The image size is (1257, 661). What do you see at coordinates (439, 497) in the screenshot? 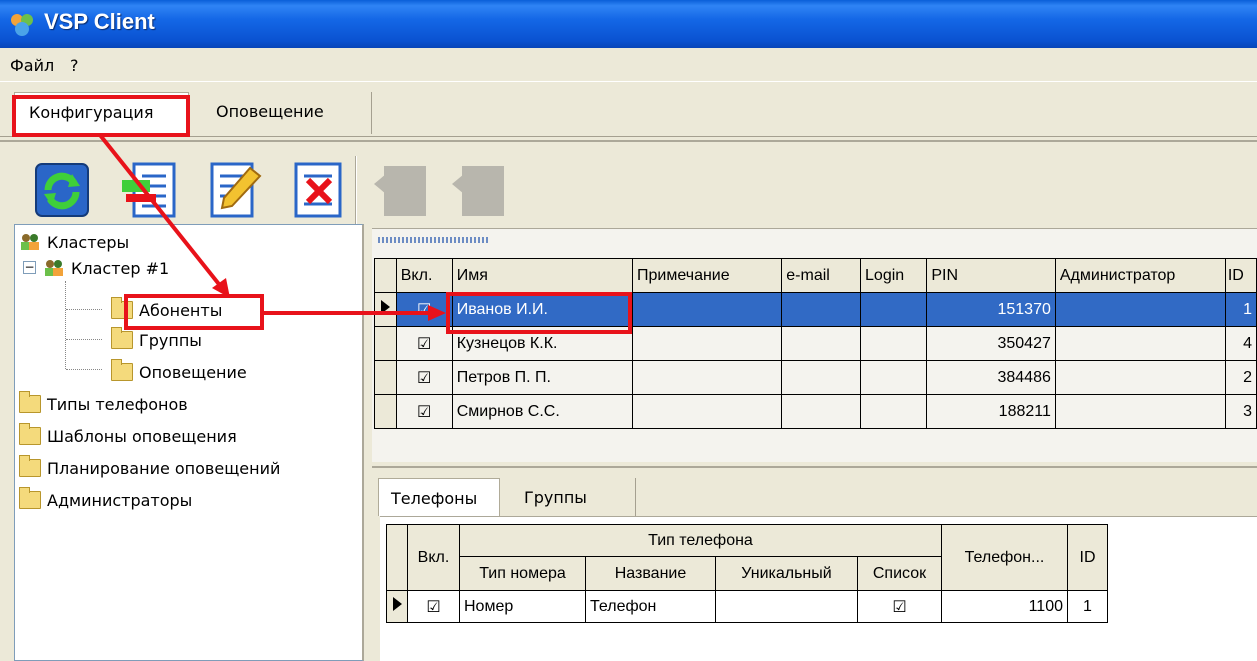
I see `tab-phones: Телефоны` at bounding box center [439, 497].